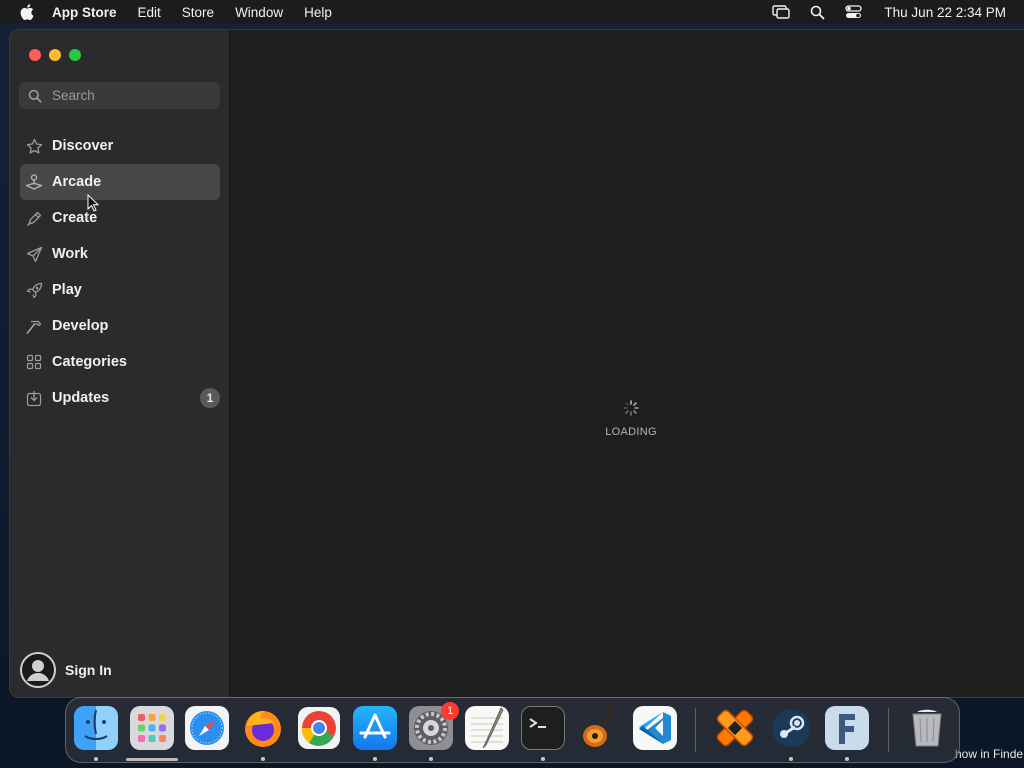 The width and height of the screenshot is (1024, 768). Describe the element at coordinates (34, 146) in the screenshot. I see `star-icon` at that location.